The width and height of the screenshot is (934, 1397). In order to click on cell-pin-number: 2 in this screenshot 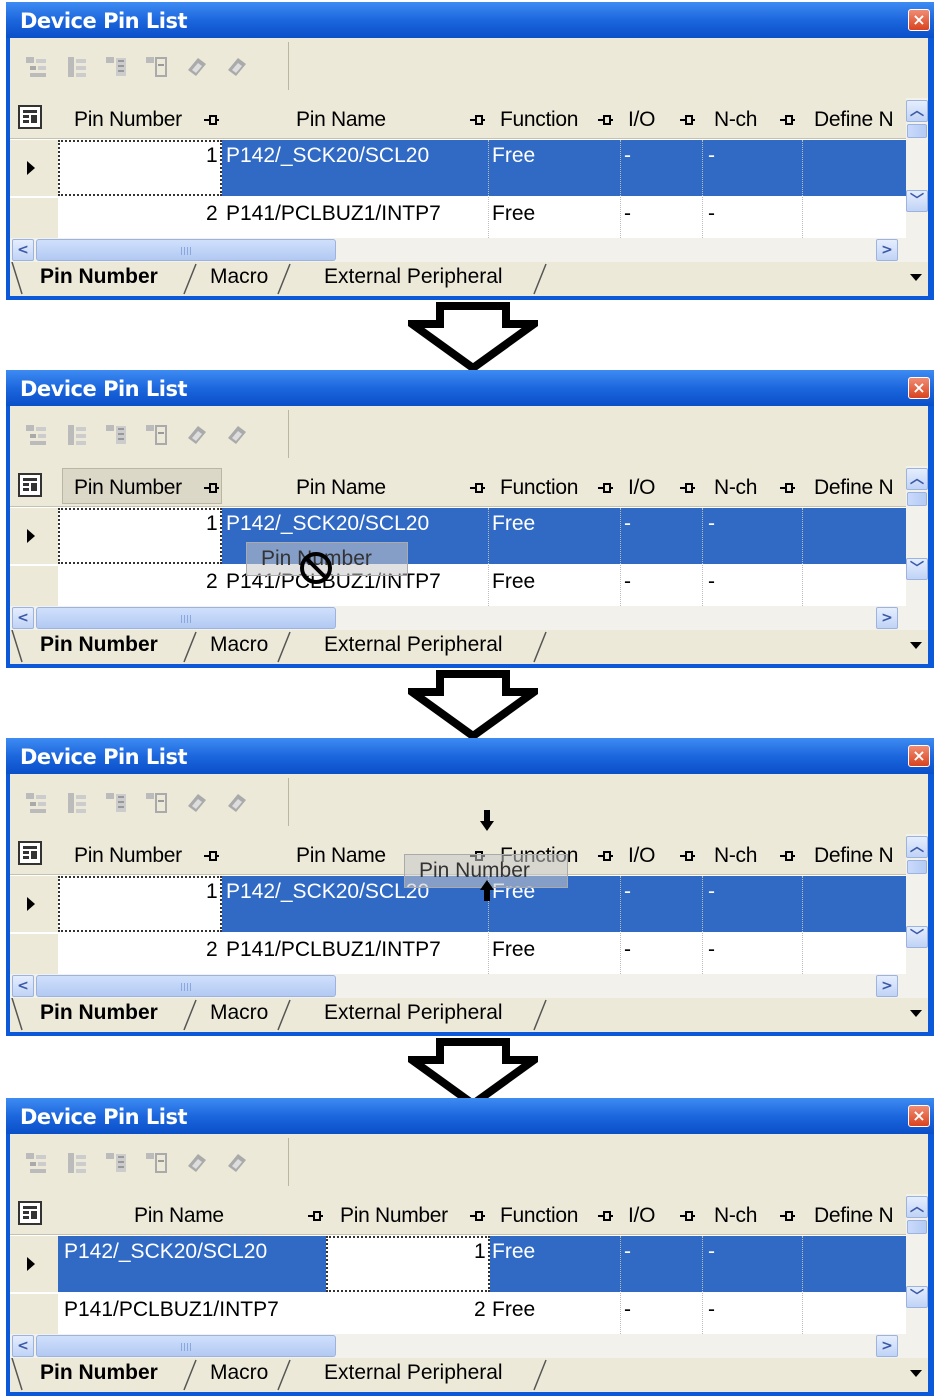, I will do `click(212, 582)`.